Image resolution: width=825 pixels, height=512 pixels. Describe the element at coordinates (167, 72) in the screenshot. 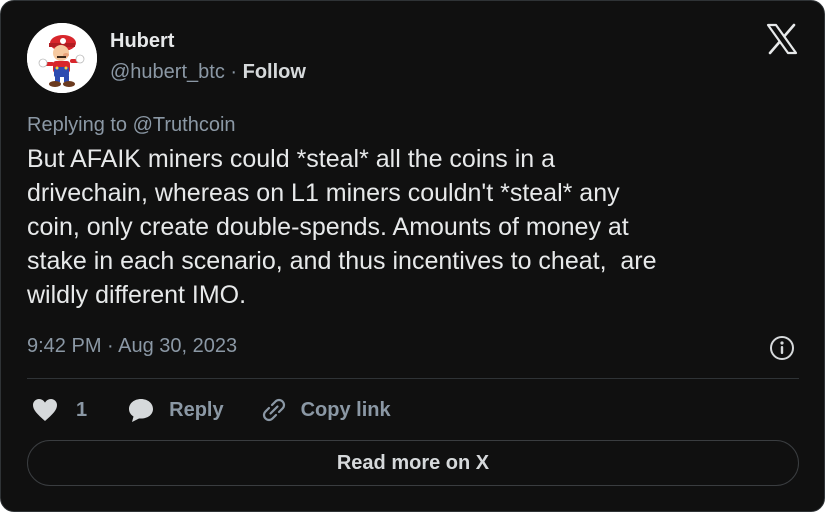

I see `author-handle: @hubert_btc` at that location.